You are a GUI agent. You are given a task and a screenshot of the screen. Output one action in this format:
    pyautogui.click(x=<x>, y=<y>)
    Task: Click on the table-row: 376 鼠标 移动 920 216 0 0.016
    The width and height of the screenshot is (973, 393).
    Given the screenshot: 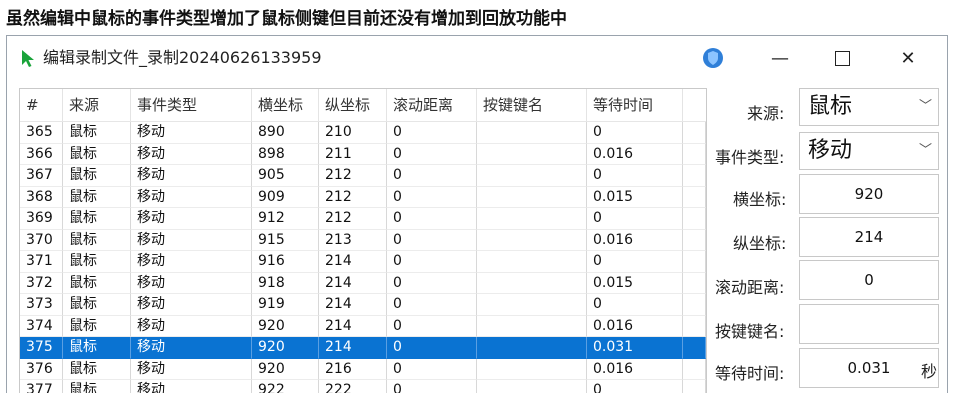 What is the action you would take?
    pyautogui.click(x=363, y=369)
    